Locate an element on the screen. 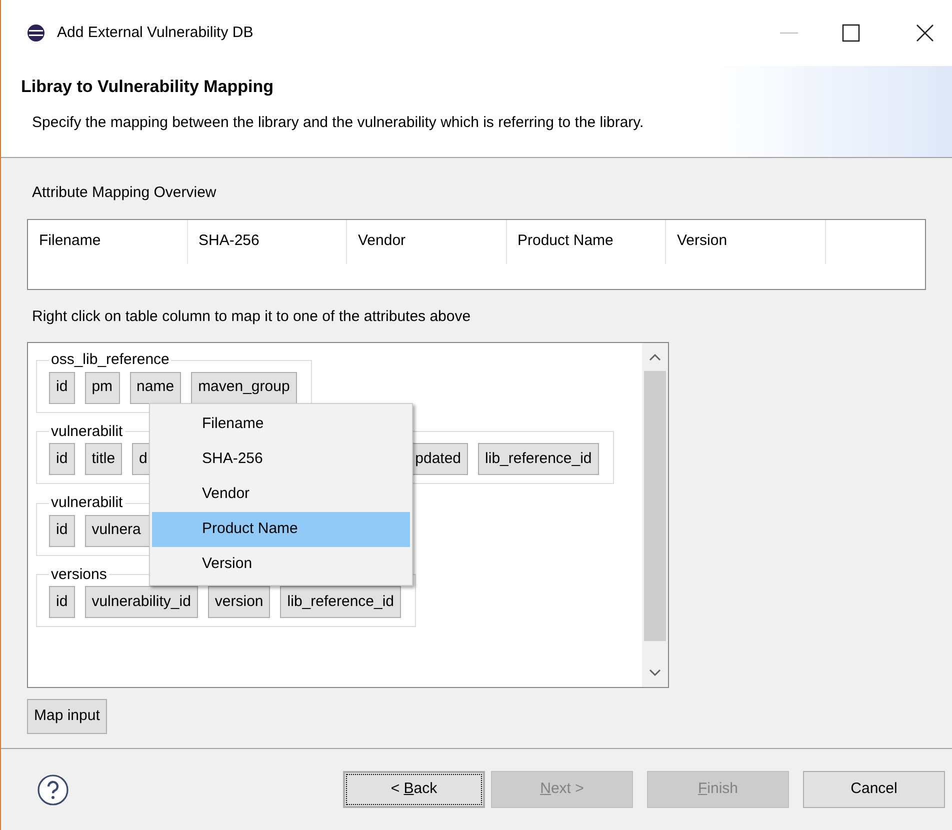 The width and height of the screenshot is (952, 830). page-title: Libray to Vulnerability Mapping is located at coordinates (148, 87).